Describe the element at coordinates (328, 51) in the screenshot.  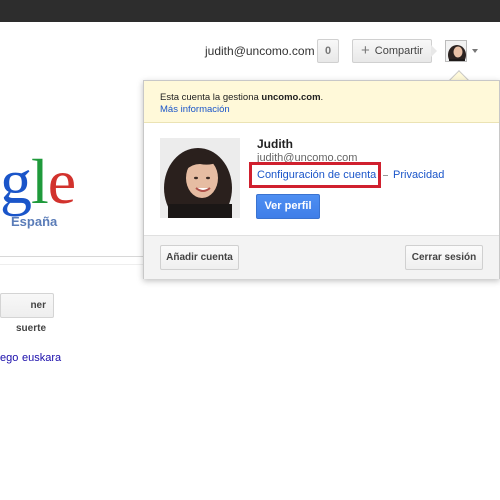
I see `notifications-button: 0` at that location.